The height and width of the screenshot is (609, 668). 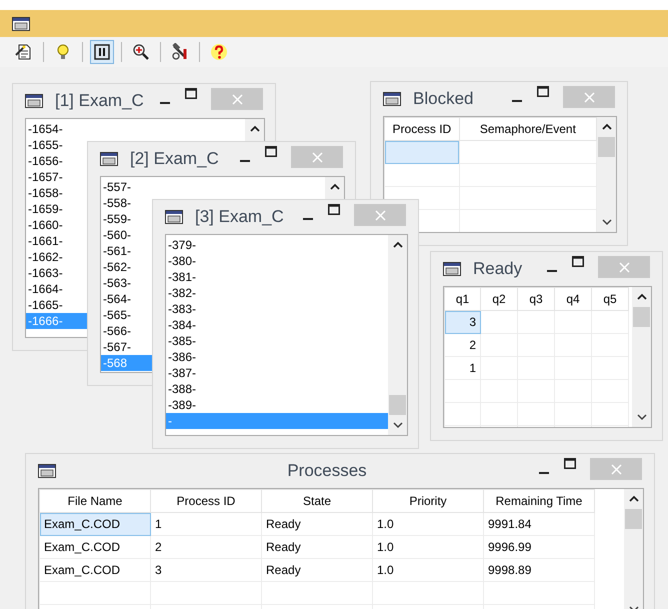 What do you see at coordinates (45, 289) in the screenshot?
I see `list-item: -1664-` at bounding box center [45, 289].